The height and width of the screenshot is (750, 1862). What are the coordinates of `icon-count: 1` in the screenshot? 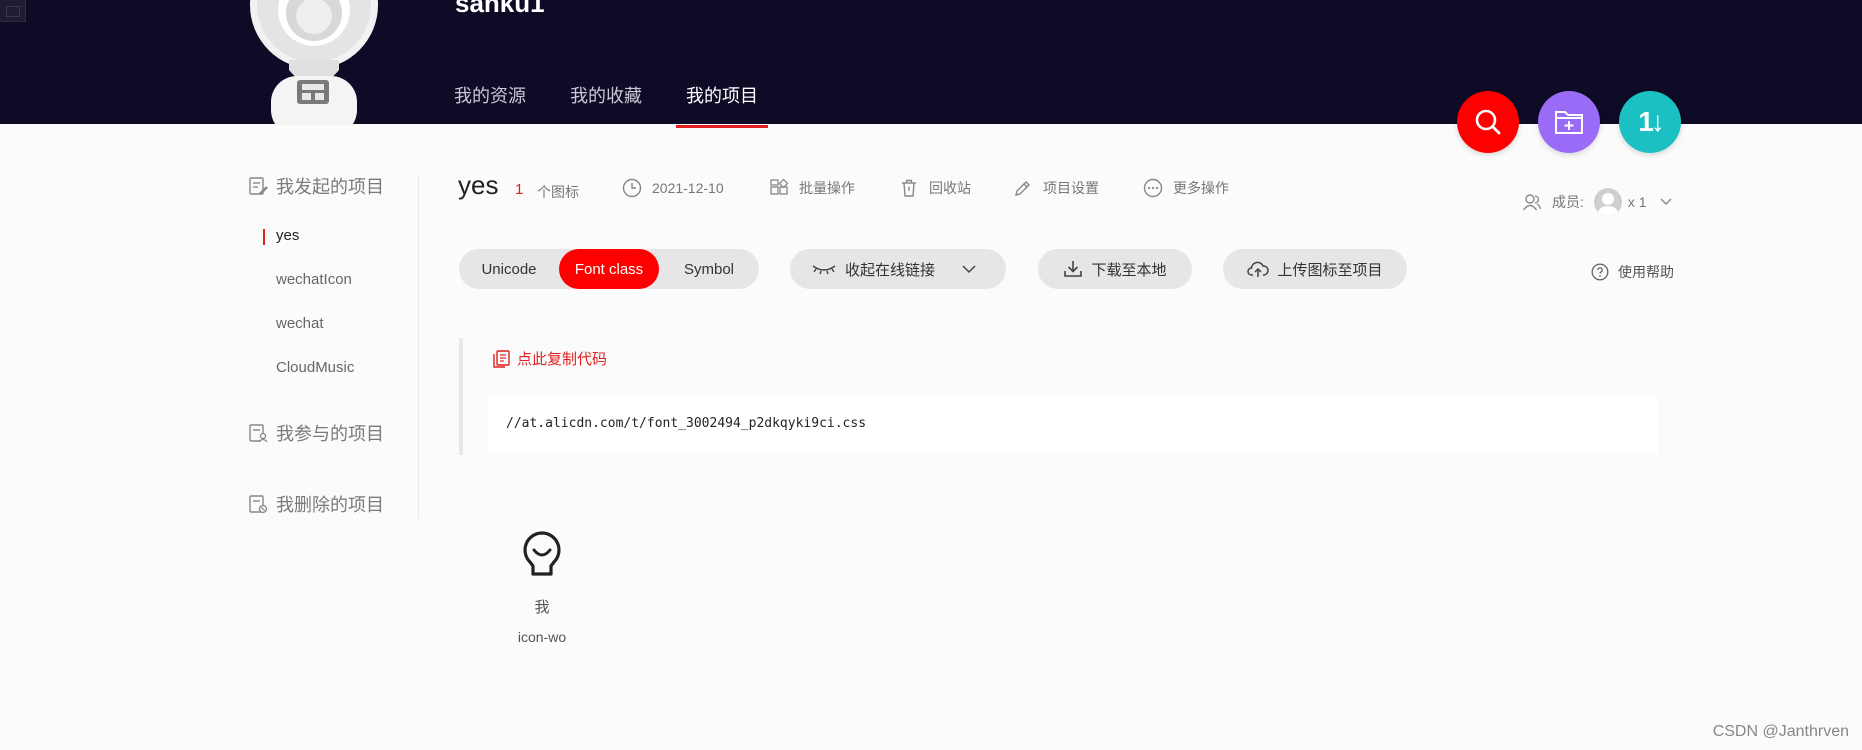 It's located at (519, 189).